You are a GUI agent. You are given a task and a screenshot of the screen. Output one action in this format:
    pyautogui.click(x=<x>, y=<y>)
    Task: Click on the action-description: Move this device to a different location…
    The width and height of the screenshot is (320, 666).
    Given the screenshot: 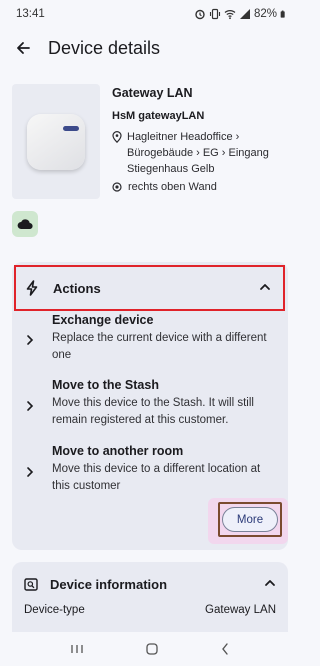 What is the action you would take?
    pyautogui.click(x=156, y=477)
    